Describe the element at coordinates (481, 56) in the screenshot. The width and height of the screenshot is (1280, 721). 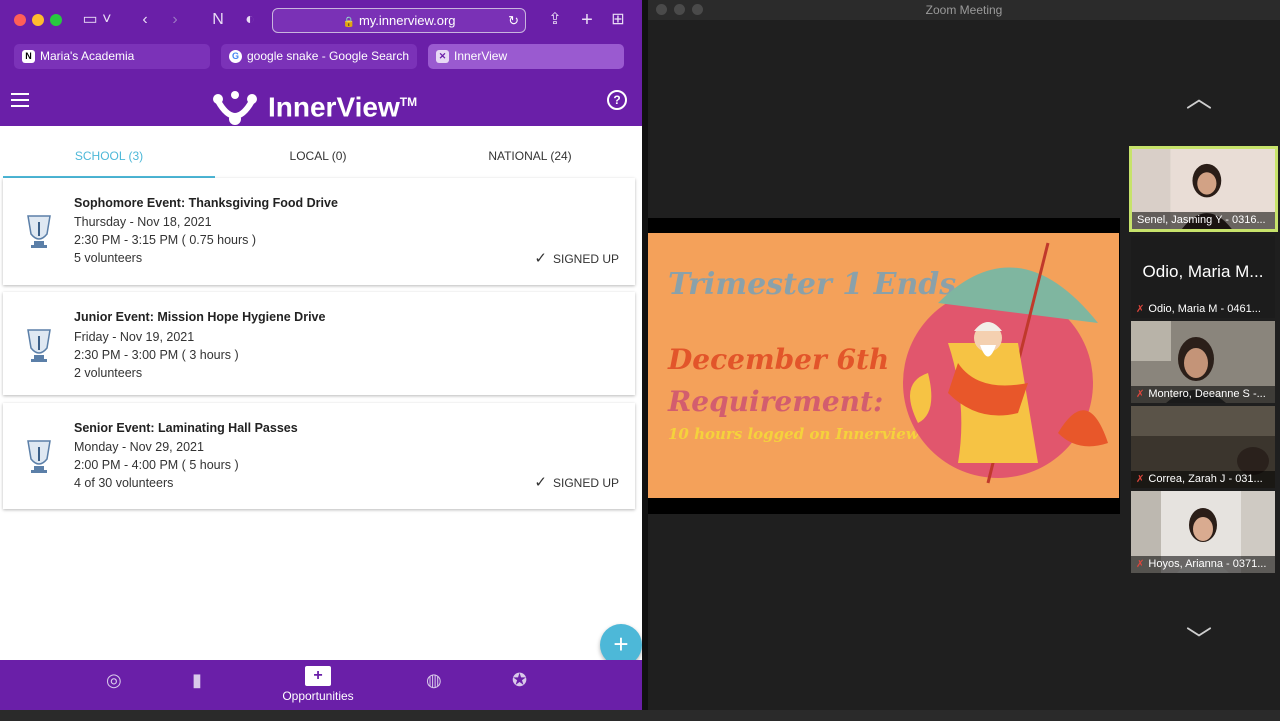
I see `tab-label: InnerView` at that location.